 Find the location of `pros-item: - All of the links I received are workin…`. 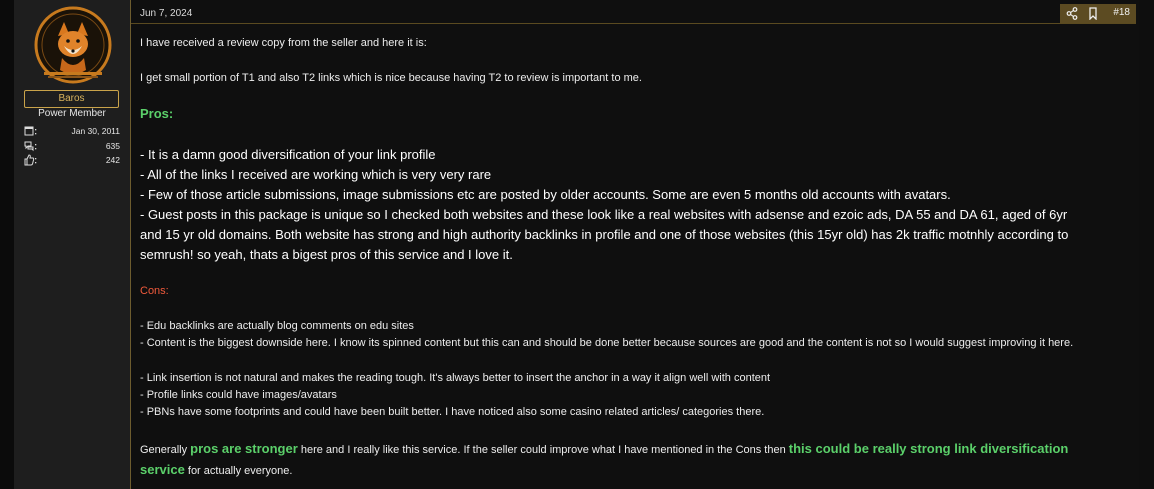

pros-item: - All of the links I received are workin… is located at coordinates (316, 174).